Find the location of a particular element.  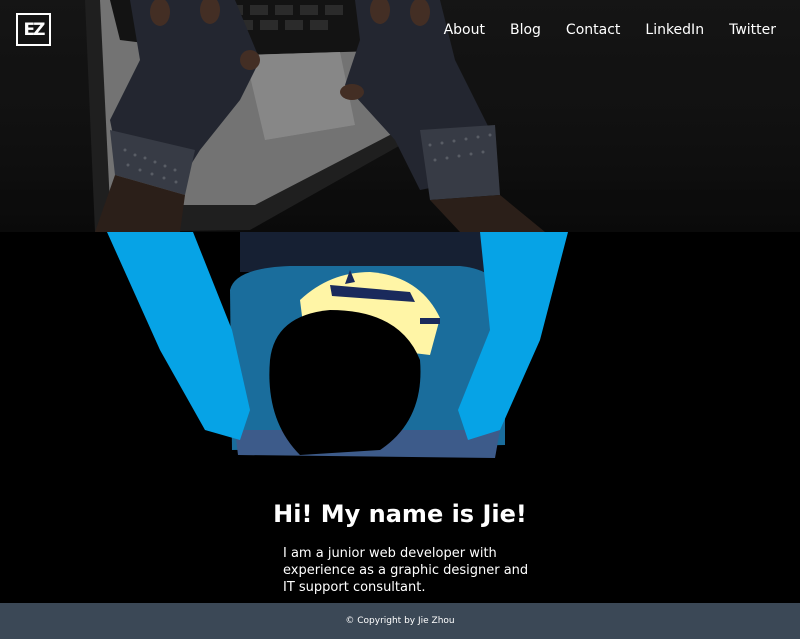

nav-linkedin: LinkedIn is located at coordinates (674, 30).